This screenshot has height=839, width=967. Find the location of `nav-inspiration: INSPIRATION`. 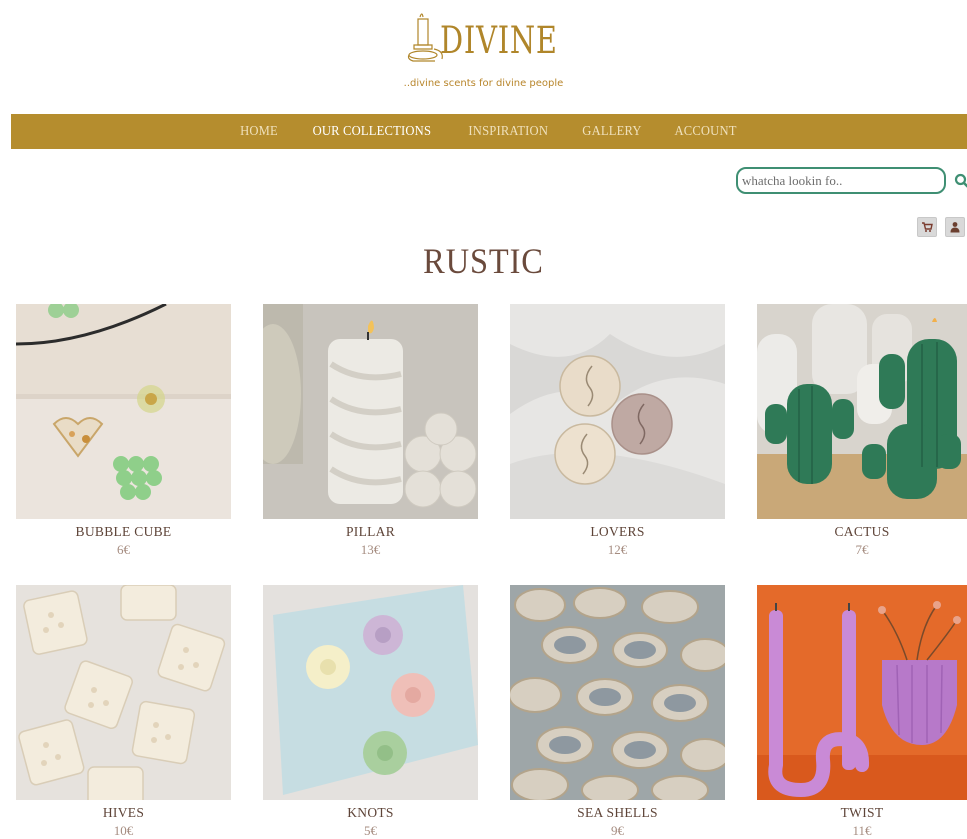

nav-inspiration: INSPIRATION is located at coordinates (509, 132).